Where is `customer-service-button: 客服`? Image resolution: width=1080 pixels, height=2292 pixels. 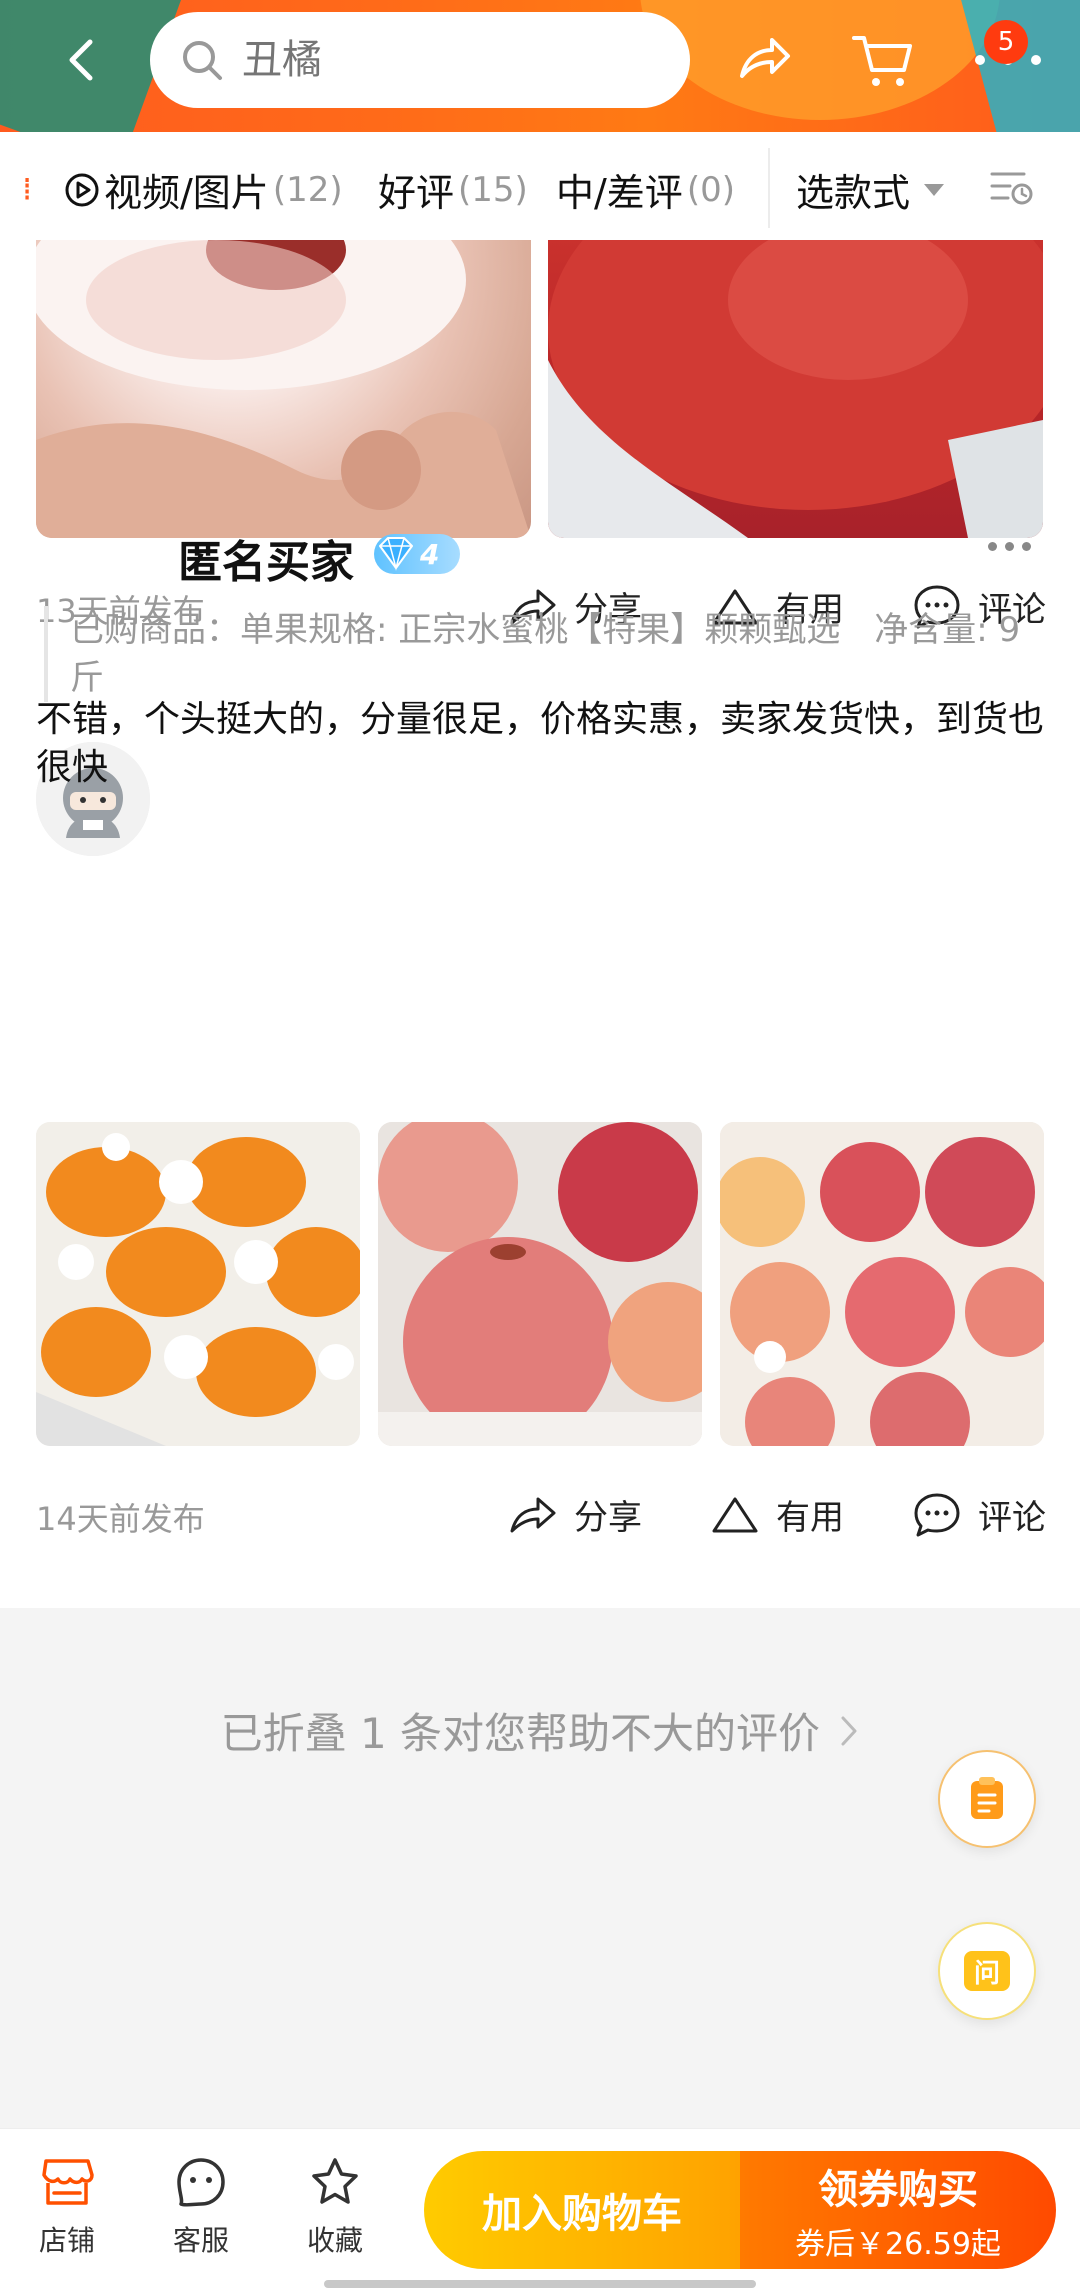 customer-service-button: 客服 is located at coordinates (201, 2205).